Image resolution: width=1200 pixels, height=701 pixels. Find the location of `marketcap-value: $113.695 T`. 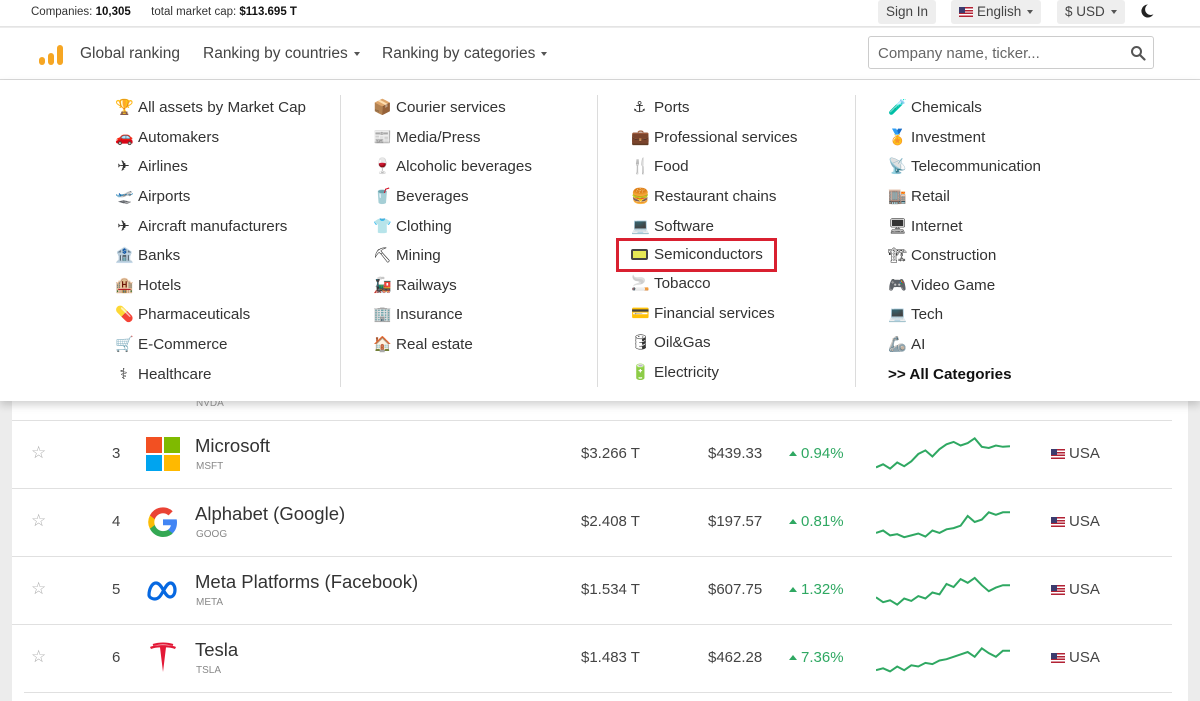

marketcap-value: $113.695 T is located at coordinates (268, 12).